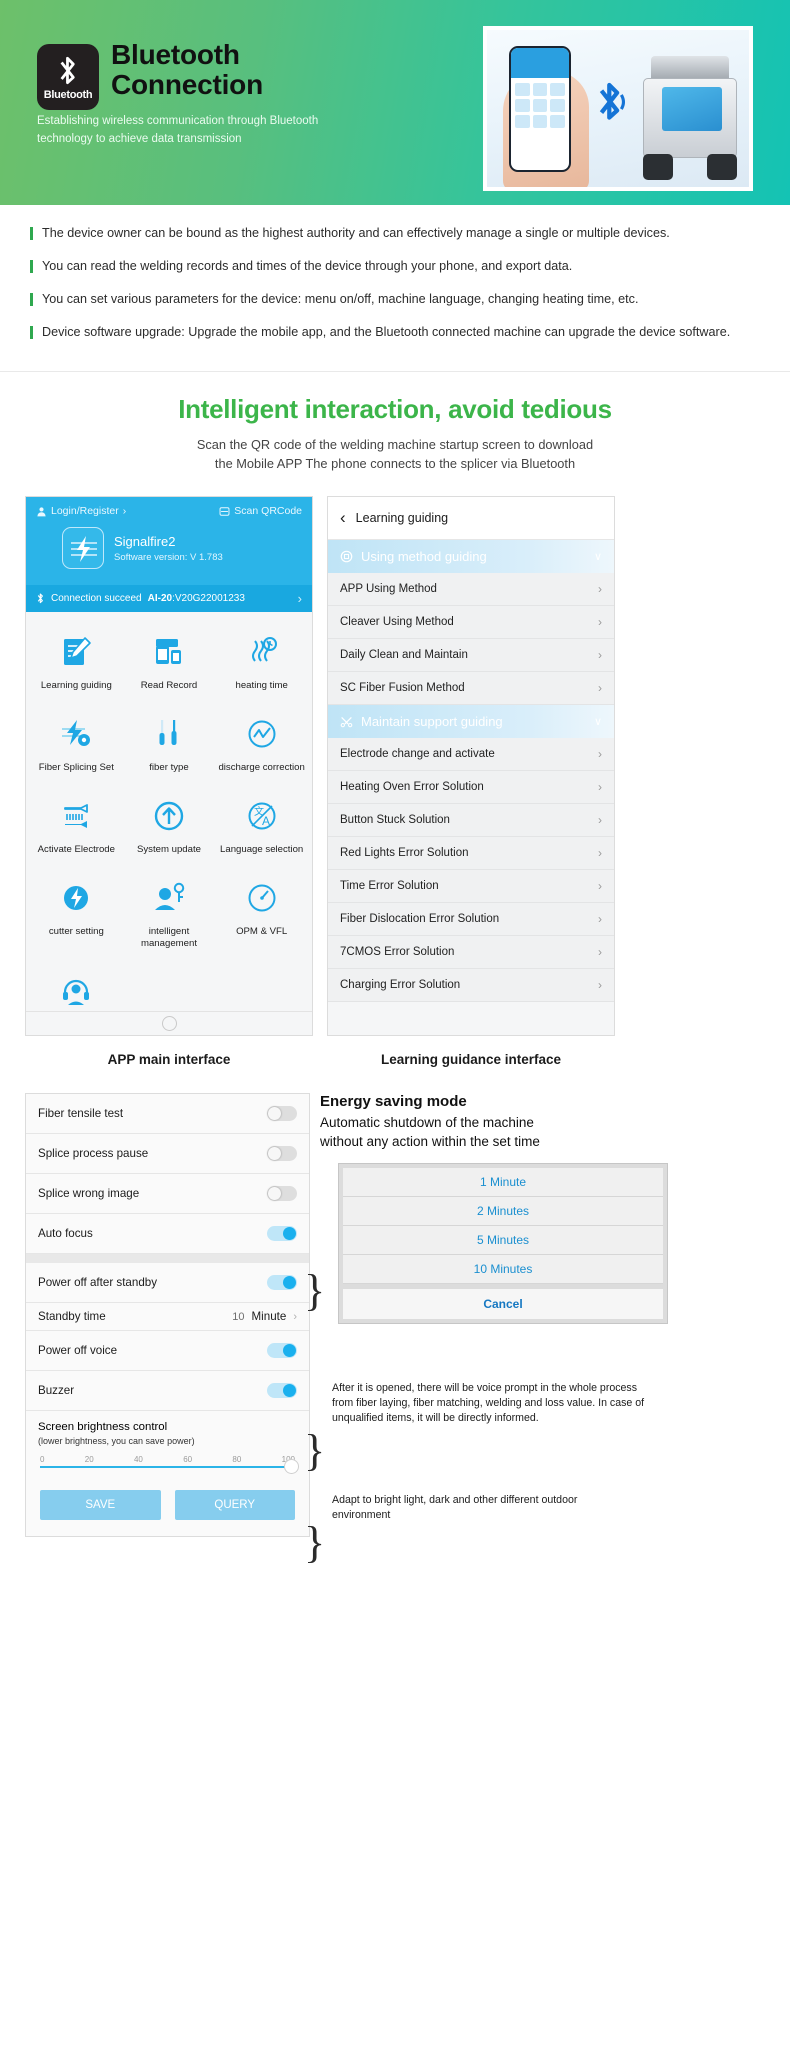 This screenshot has height=2046, width=790. I want to click on app-grid-item-fiber-splicing-set: Fiber Splicing Set, so click(76, 745).